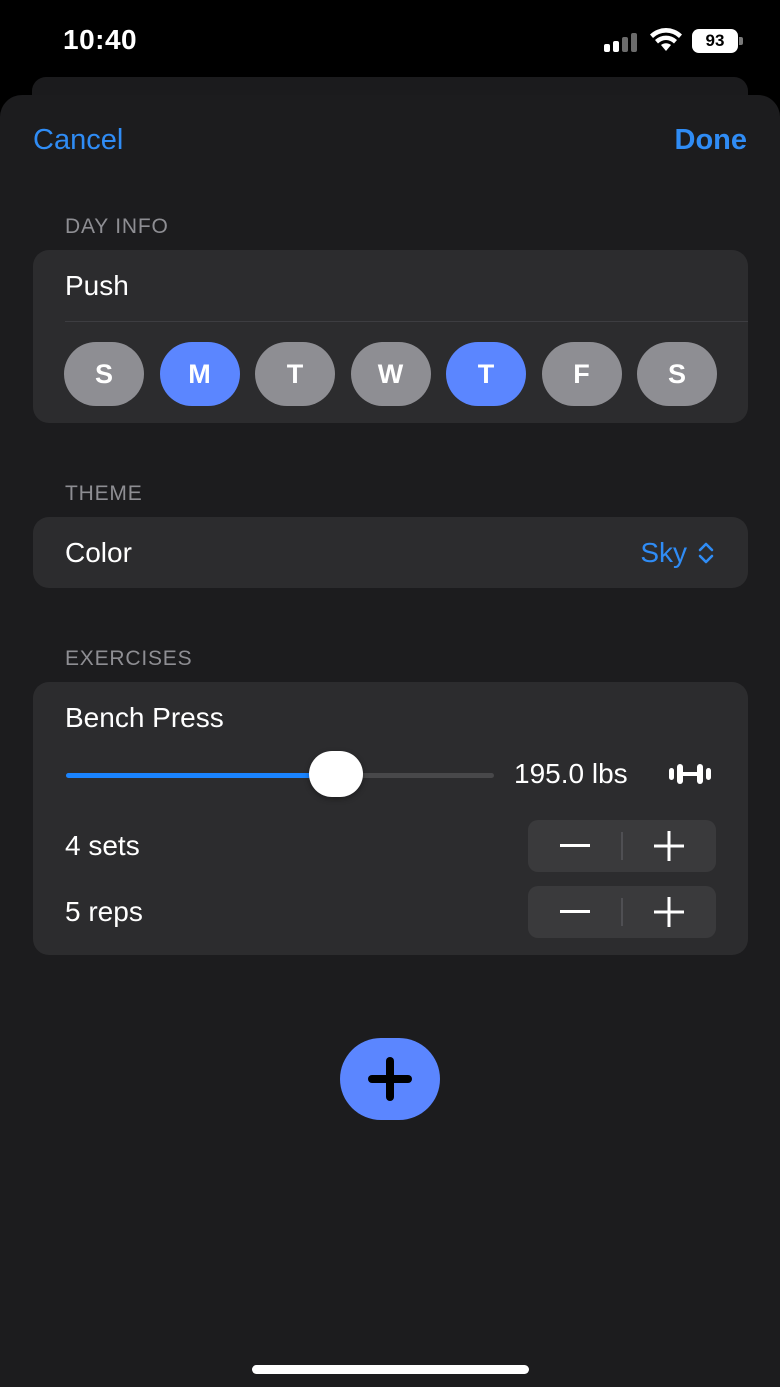 The height and width of the screenshot is (1387, 780). Describe the element at coordinates (201, 775) in the screenshot. I see `weight-slider-fill` at that location.